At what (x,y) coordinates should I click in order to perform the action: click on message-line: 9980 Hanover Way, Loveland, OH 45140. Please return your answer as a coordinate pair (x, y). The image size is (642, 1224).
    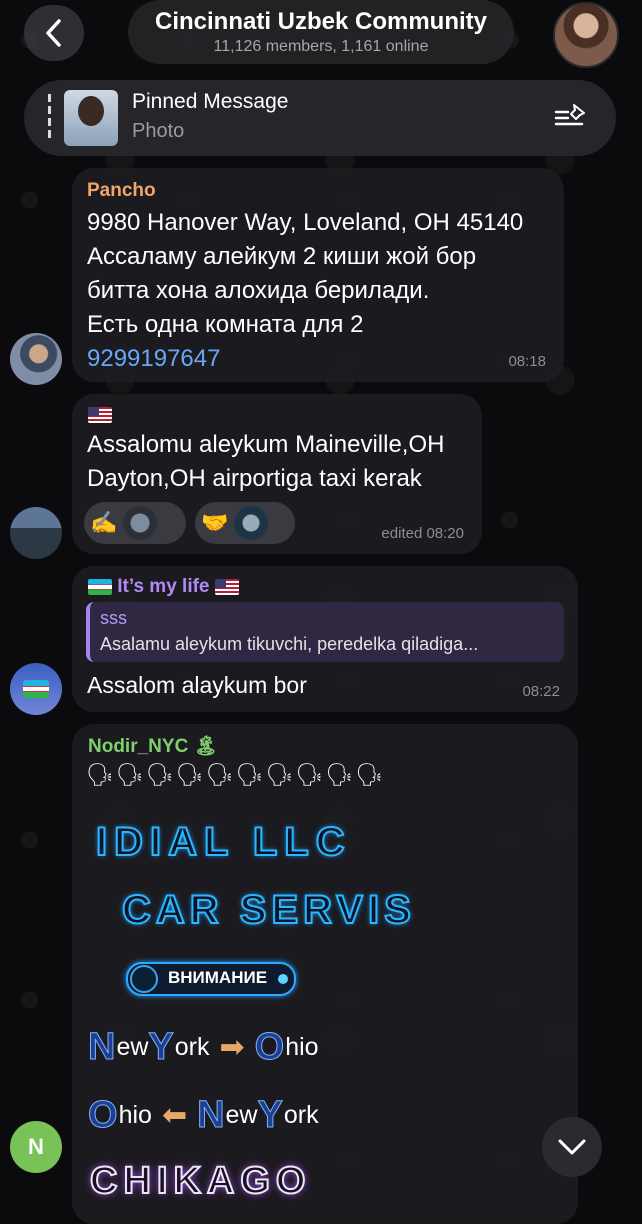
    Looking at the image, I should click on (305, 222).